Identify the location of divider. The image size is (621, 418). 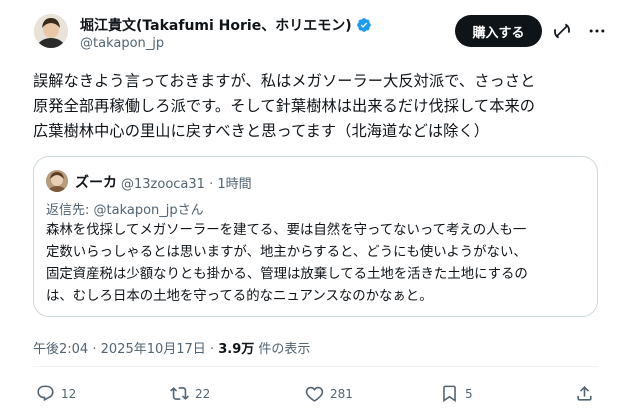
(315, 366).